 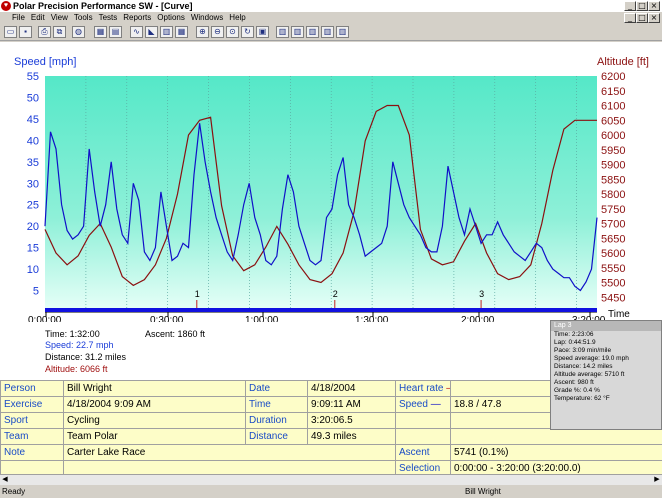 I want to click on altitude-tick-label: 6150, so click(x=613, y=92).